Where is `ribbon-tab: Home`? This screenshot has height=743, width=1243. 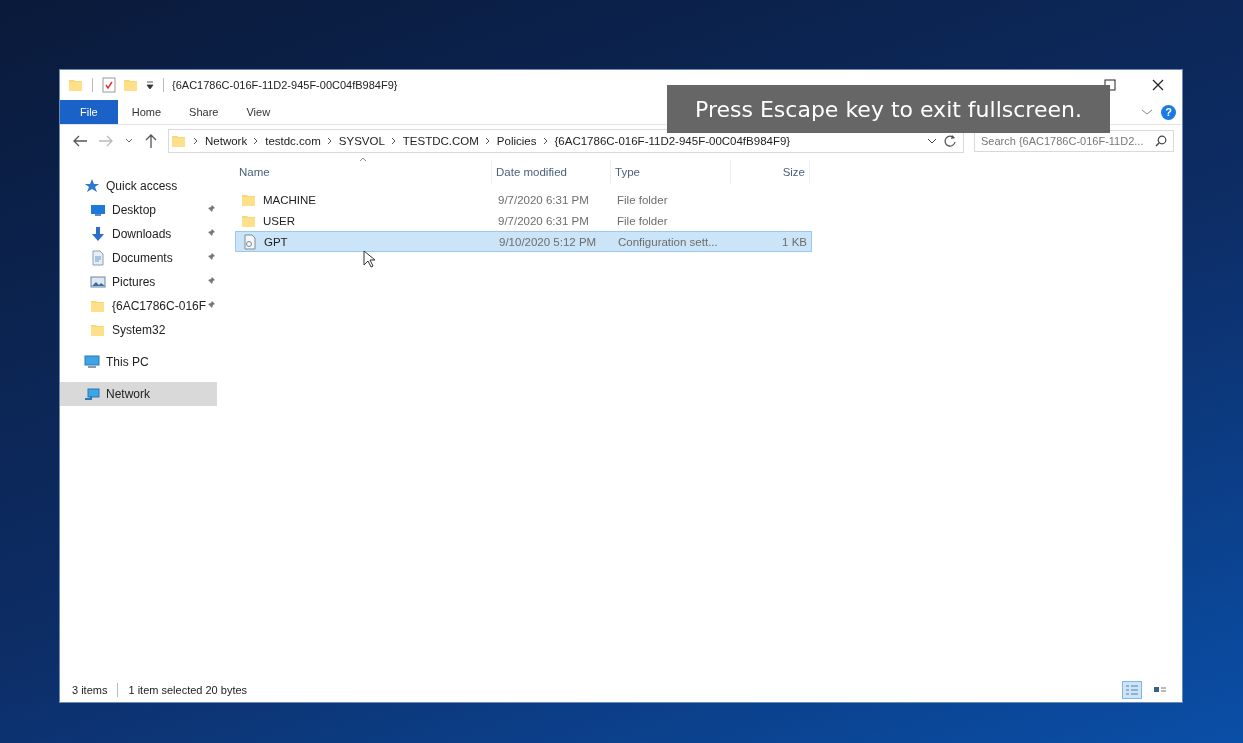
ribbon-tab: Home is located at coordinates (146, 112).